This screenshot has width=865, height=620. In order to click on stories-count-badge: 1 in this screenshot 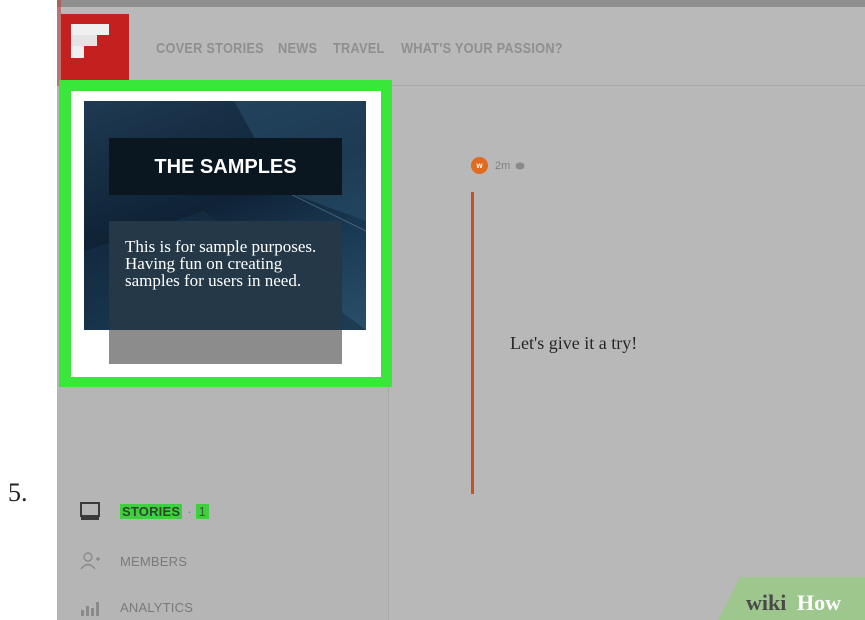, I will do `click(202, 511)`.